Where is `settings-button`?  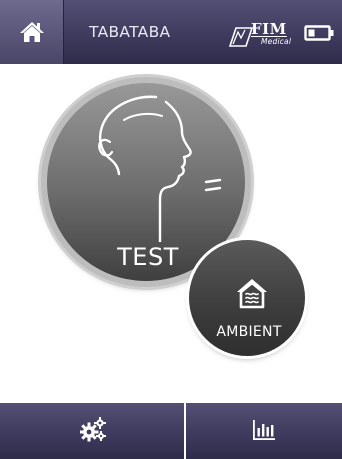
settings-button is located at coordinates (92, 431).